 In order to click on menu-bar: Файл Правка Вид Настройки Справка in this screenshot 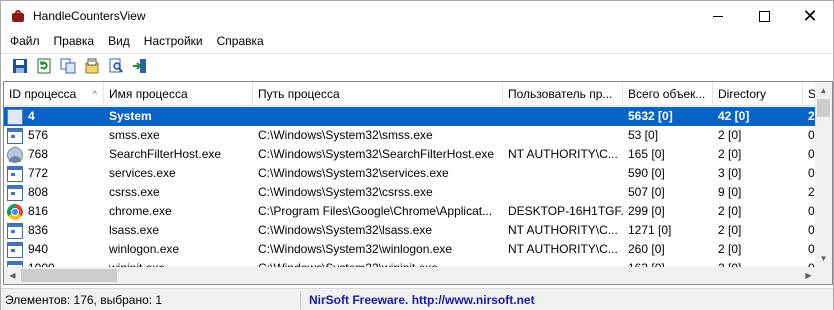, I will do `click(417, 41)`.